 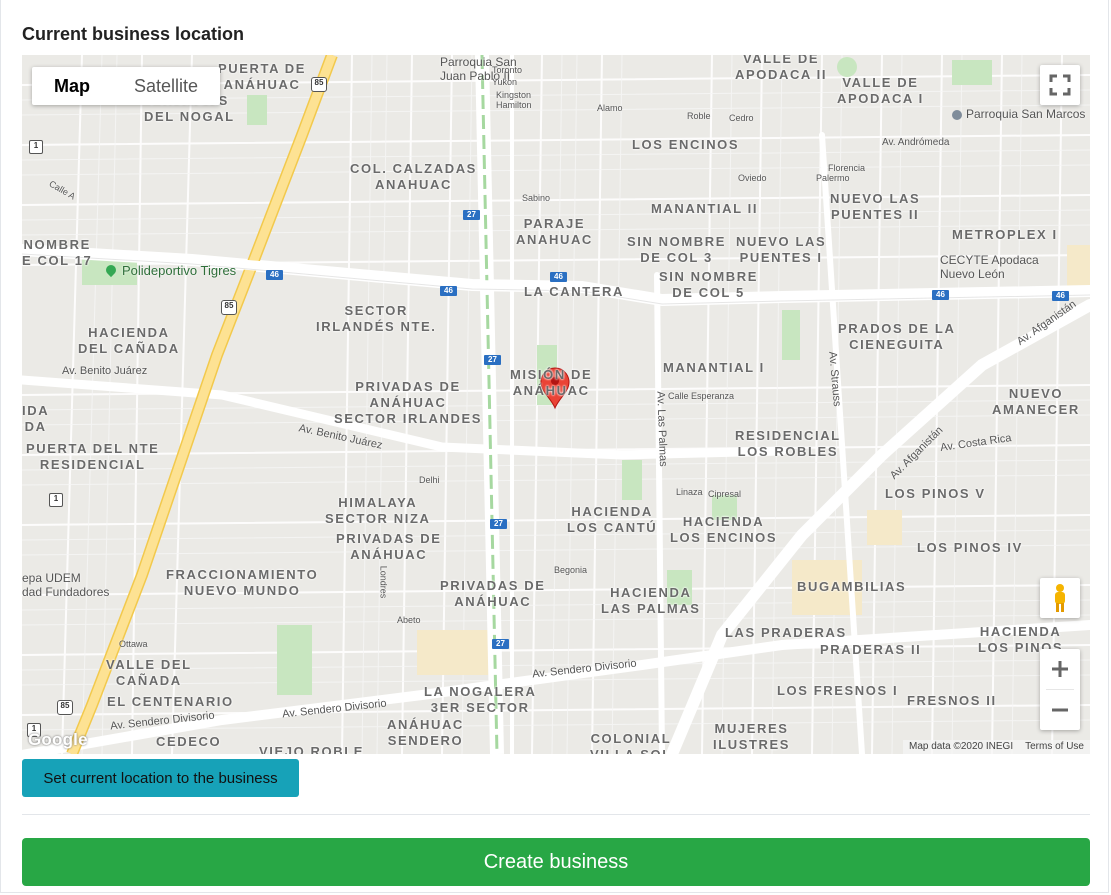 I want to click on area-label: PRIVADAS DE ANÁHUAC SECTOR IRLANDES, so click(x=408, y=402).